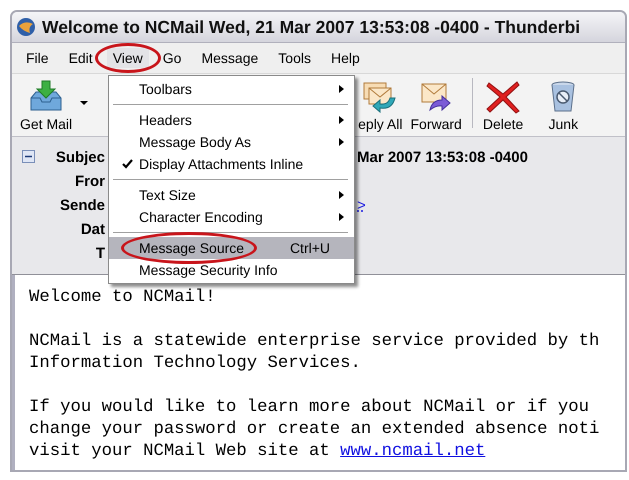  Describe the element at coordinates (80, 58) in the screenshot. I see `menu-item: Edit` at that location.